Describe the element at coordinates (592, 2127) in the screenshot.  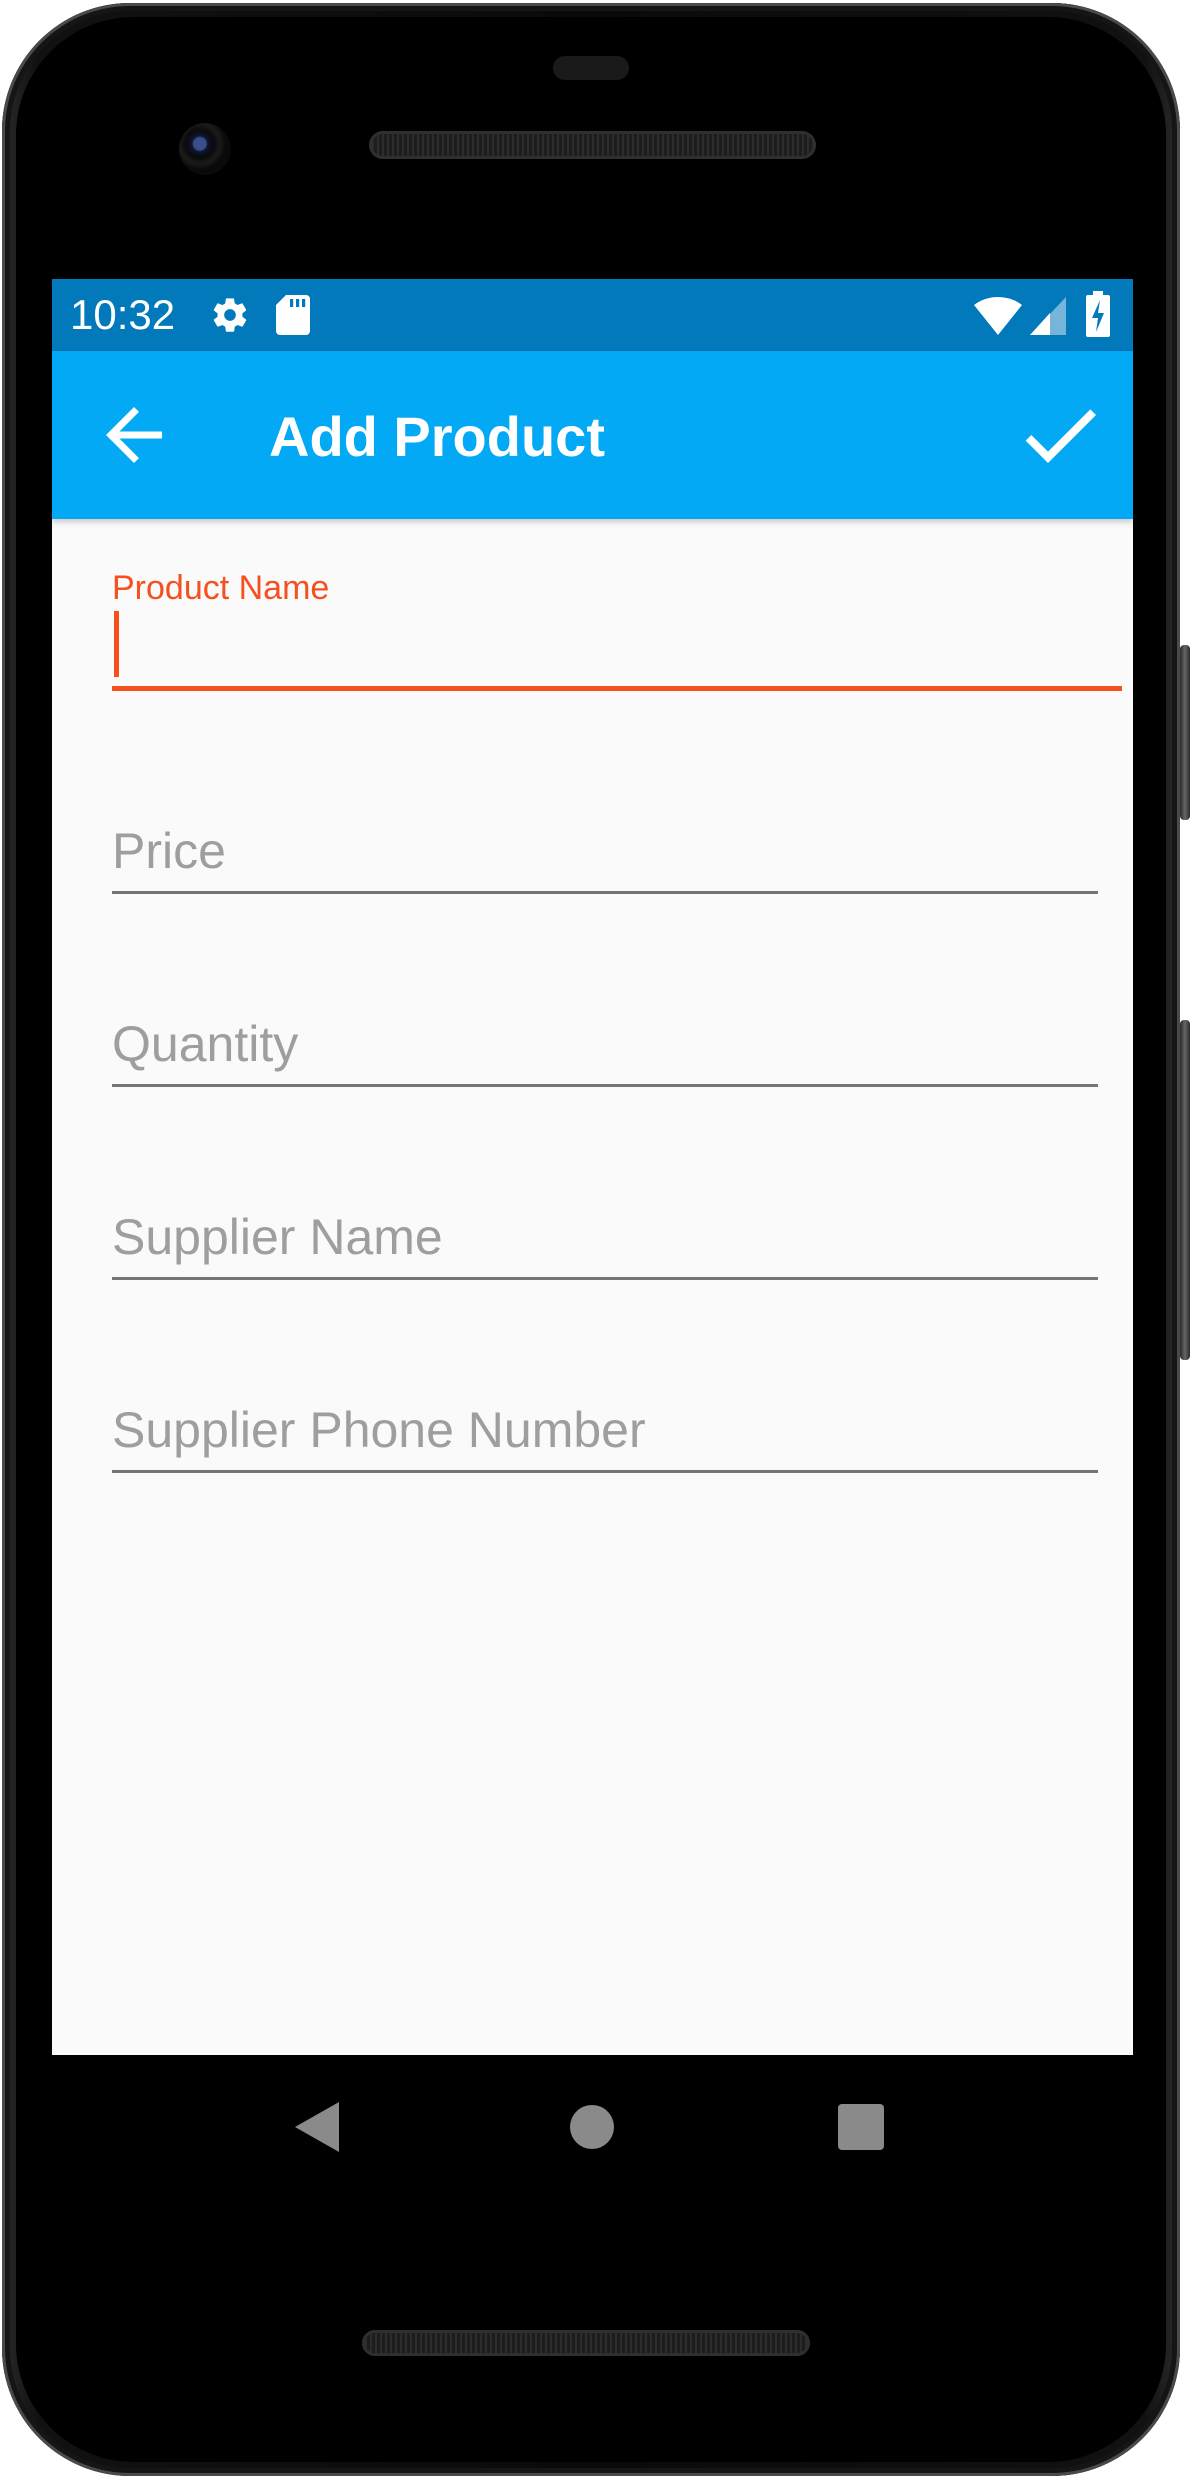
I see `nav-home-button` at that location.